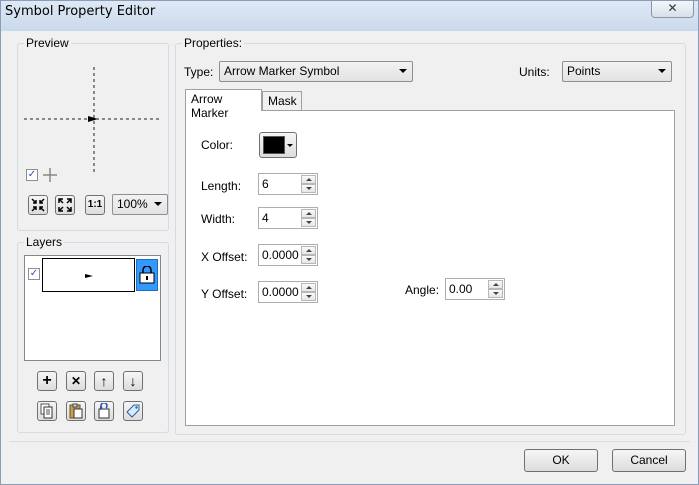  I want to click on layers-list: ✓, so click(92, 308).